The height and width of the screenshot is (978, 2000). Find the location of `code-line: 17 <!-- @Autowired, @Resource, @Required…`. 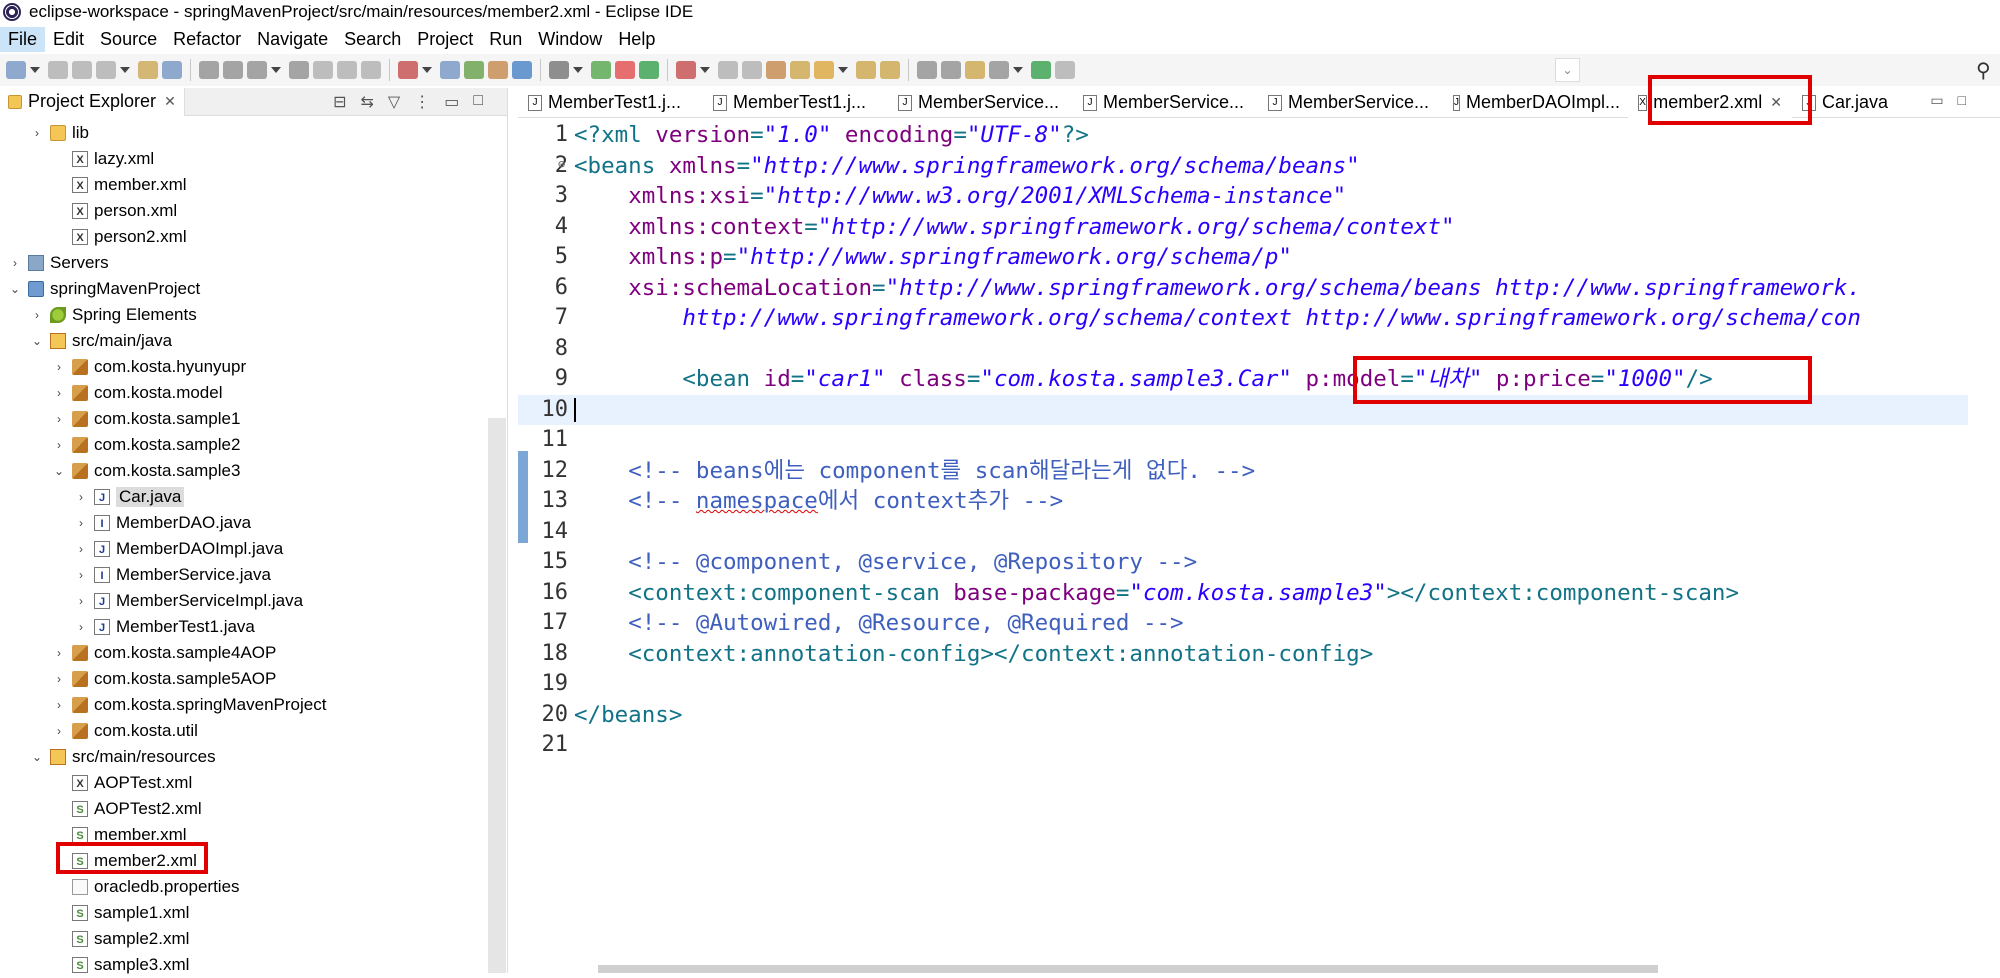

code-line: 17 <!-- @Autowired, @Resource, @Required… is located at coordinates (1243, 623).